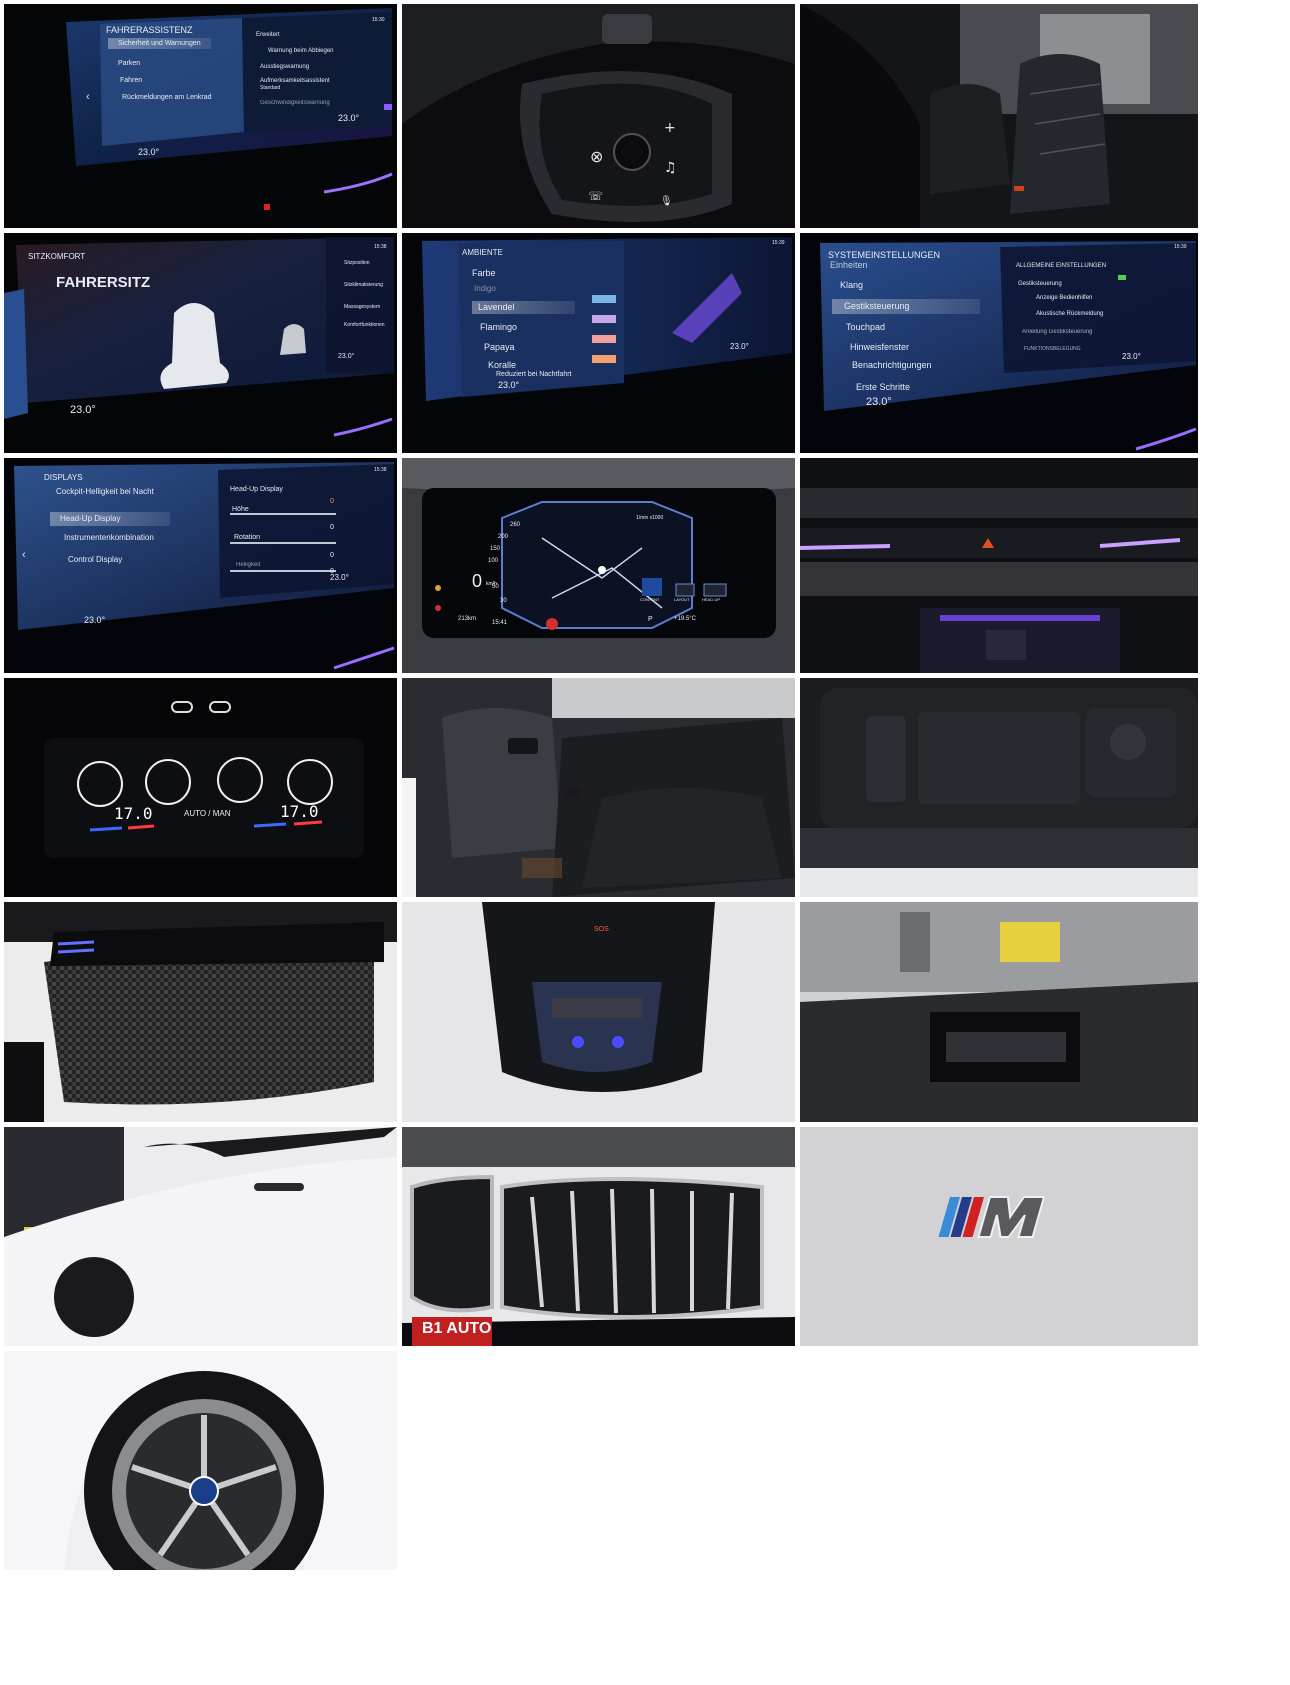  Describe the element at coordinates (509, 385) in the screenshot. I see `temp-left: 23.0°` at that location.